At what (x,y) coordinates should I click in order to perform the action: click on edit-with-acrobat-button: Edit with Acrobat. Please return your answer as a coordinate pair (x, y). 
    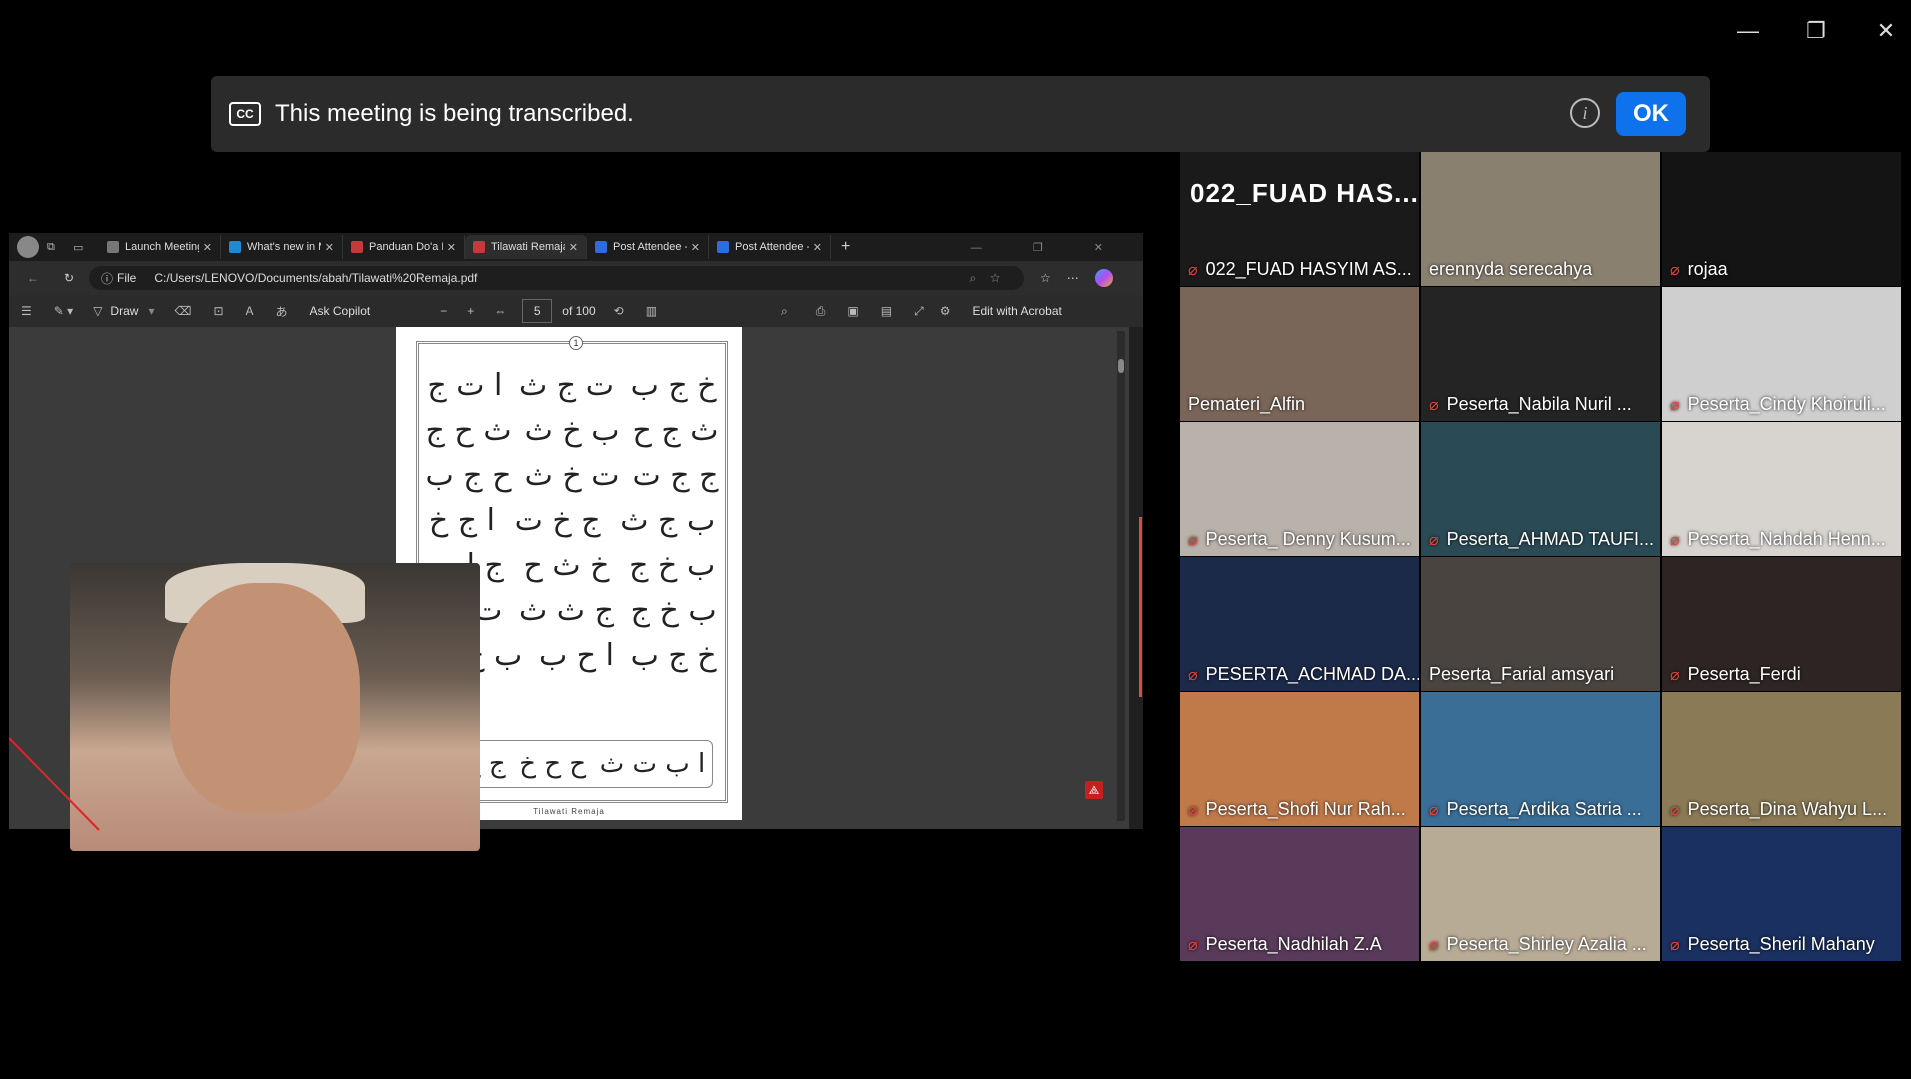
    Looking at the image, I should click on (1016, 311).